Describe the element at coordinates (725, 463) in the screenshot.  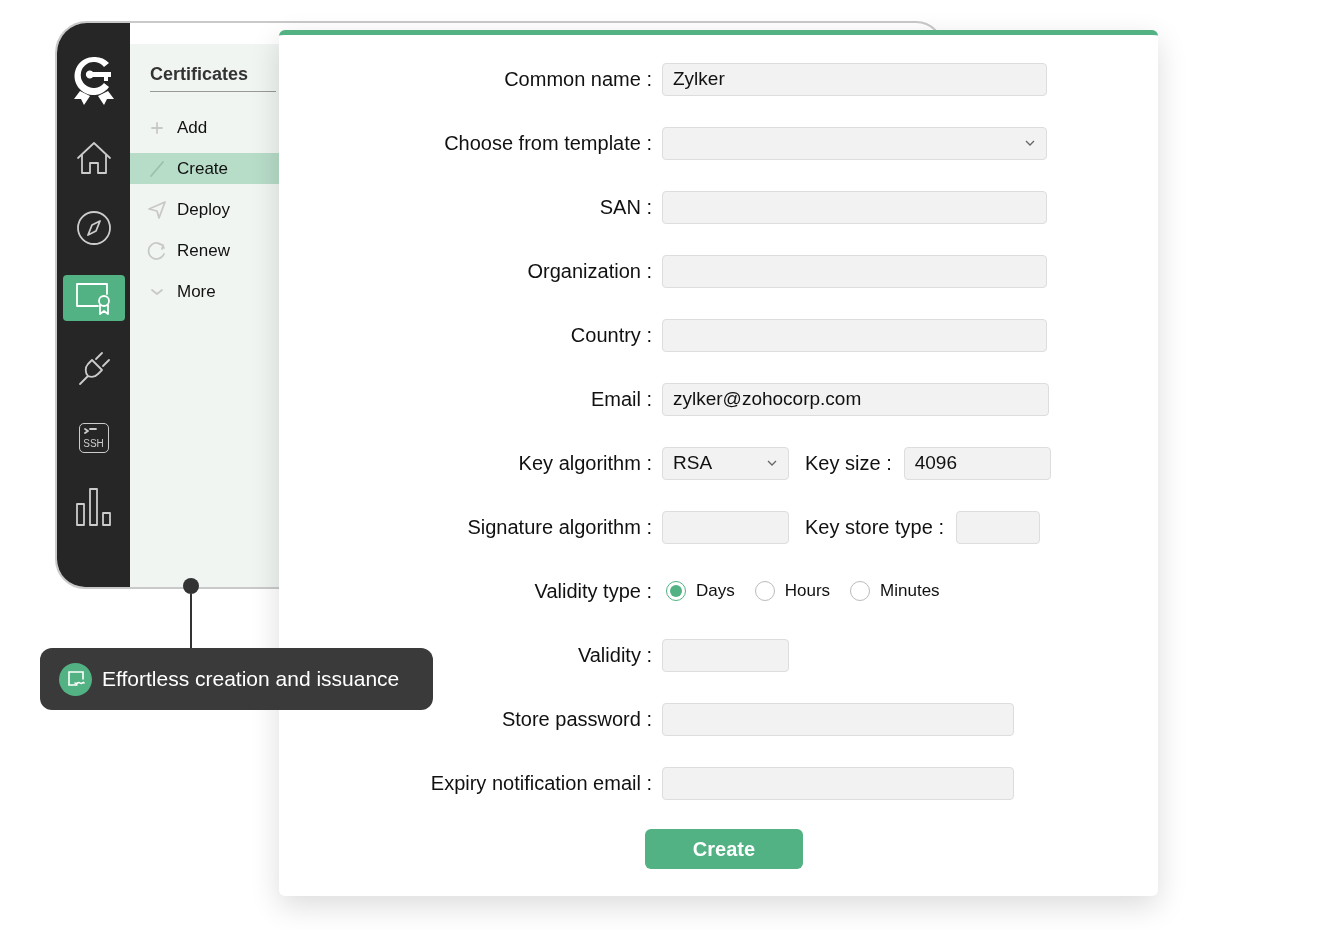
I see `select-field: RSA` at that location.